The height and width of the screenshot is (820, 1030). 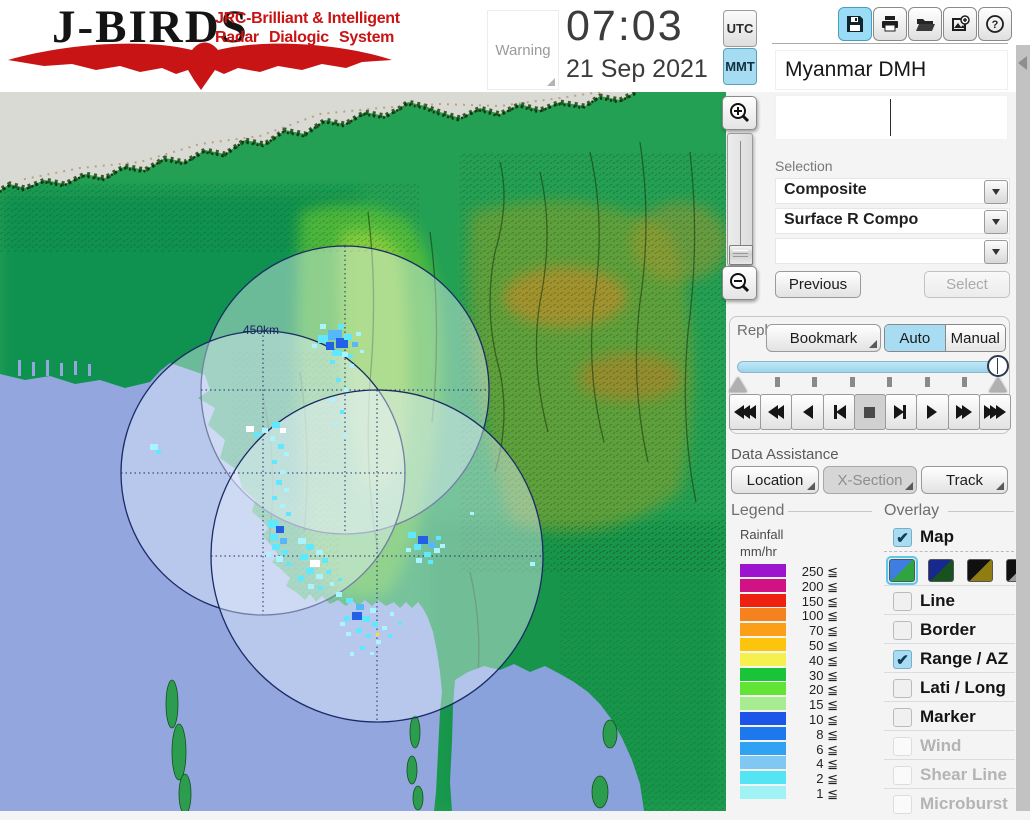 What do you see at coordinates (902, 717) in the screenshot?
I see `marker-checkbox` at bounding box center [902, 717].